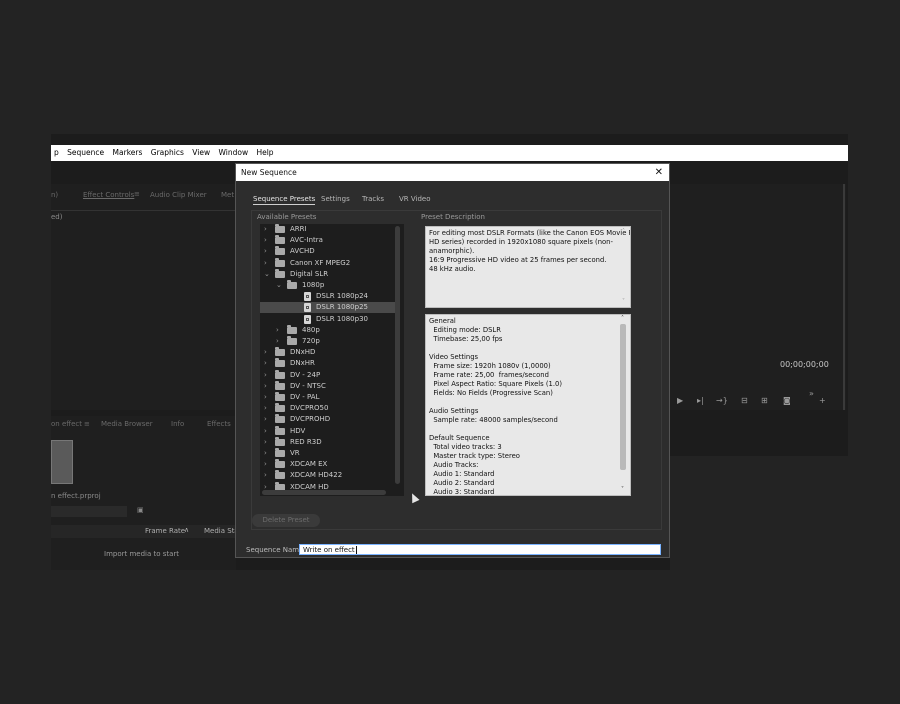  What do you see at coordinates (328, 352) in the screenshot?
I see `preset-tree-row: › DNxHD` at bounding box center [328, 352].